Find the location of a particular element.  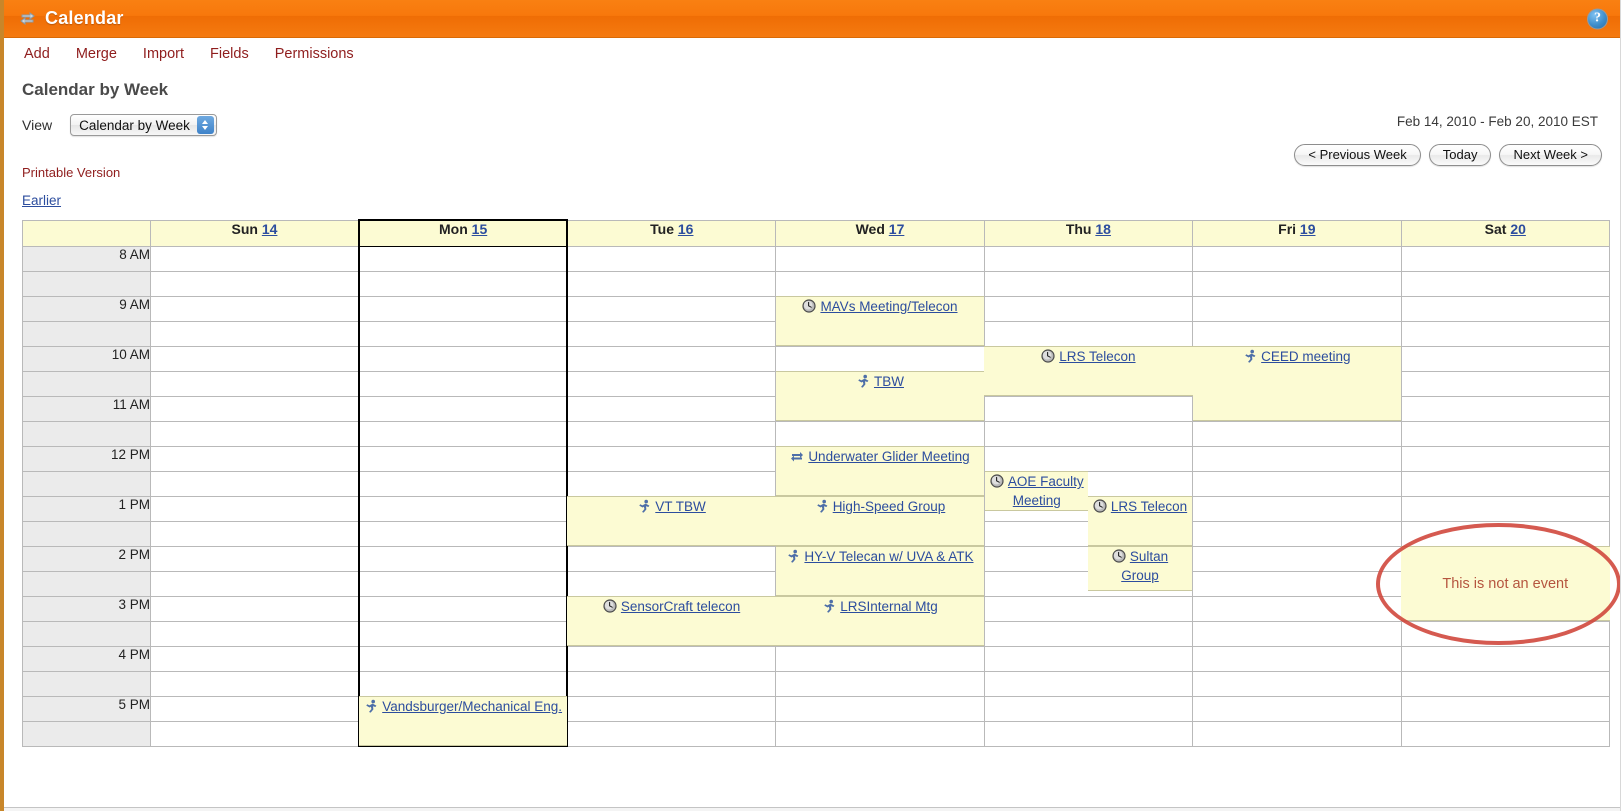

day-header-date-link: 16 is located at coordinates (686, 229).